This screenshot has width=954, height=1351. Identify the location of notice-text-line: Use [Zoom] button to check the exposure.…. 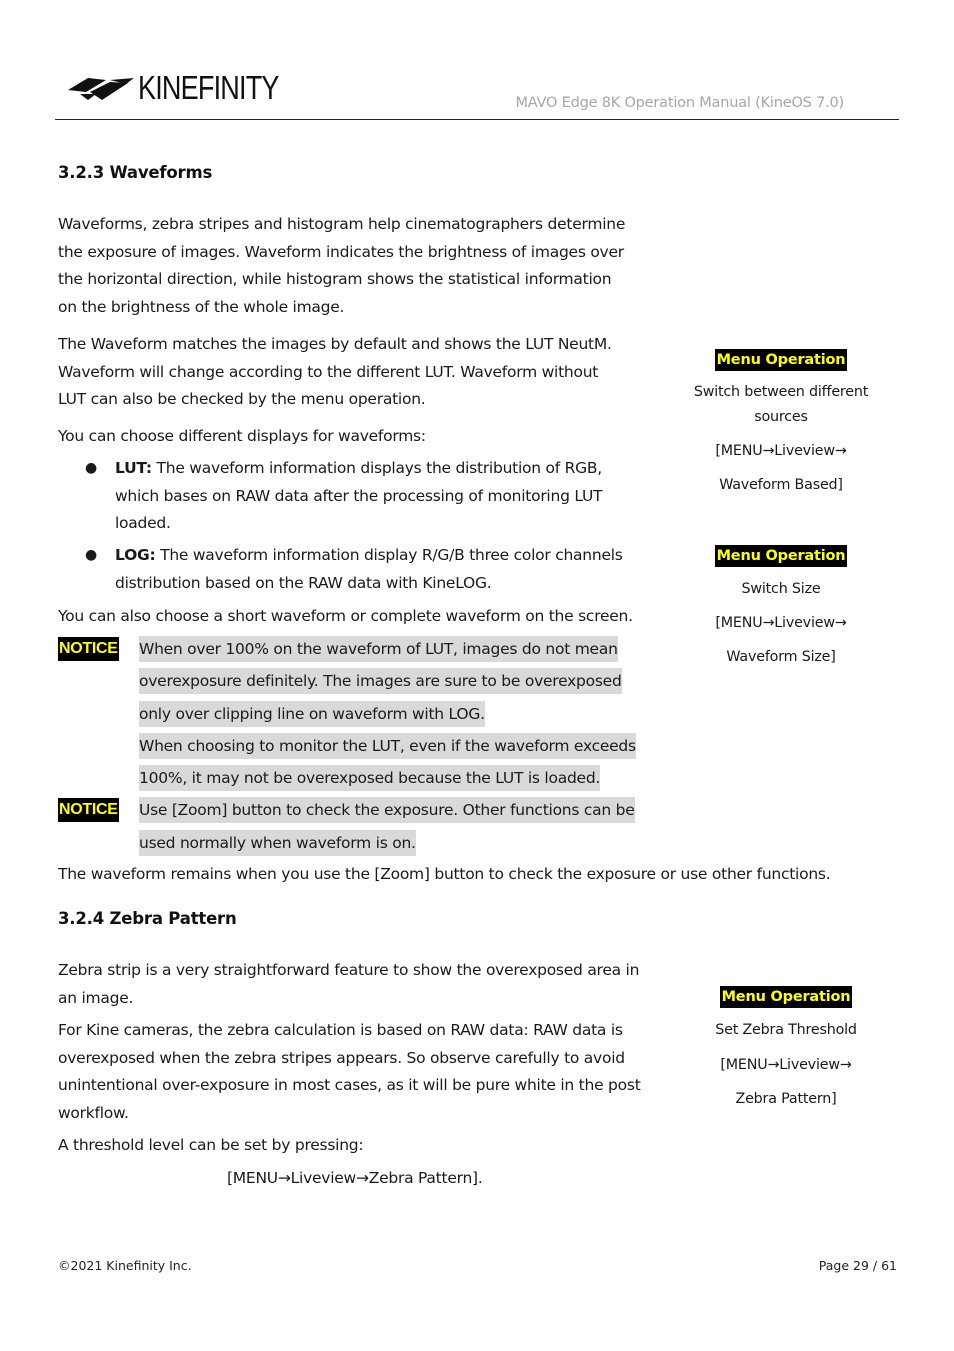
(387, 810).